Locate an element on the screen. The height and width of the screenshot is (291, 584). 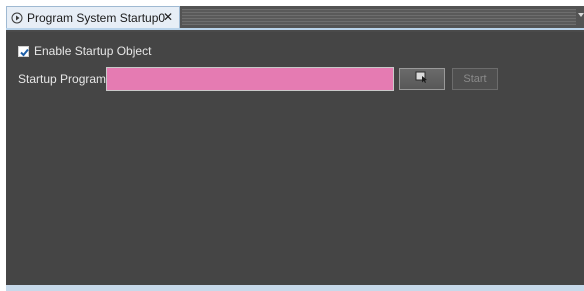
start-button: Start is located at coordinates (475, 79).